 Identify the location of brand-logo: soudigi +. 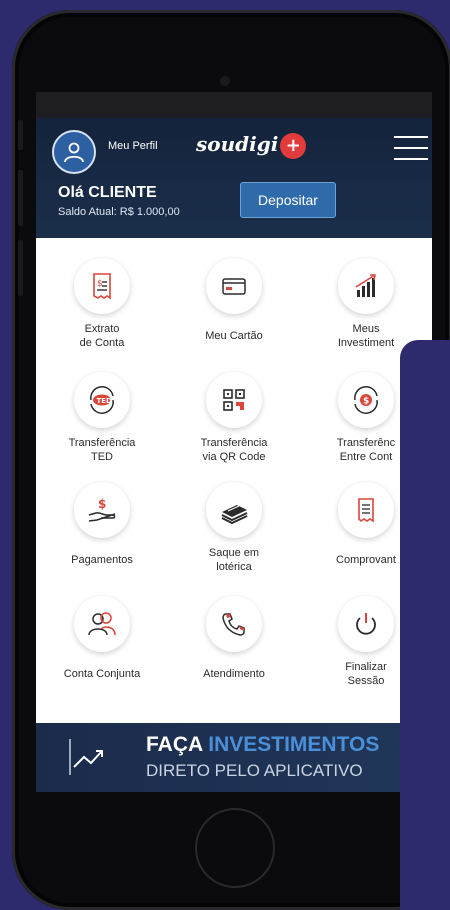
(251, 145).